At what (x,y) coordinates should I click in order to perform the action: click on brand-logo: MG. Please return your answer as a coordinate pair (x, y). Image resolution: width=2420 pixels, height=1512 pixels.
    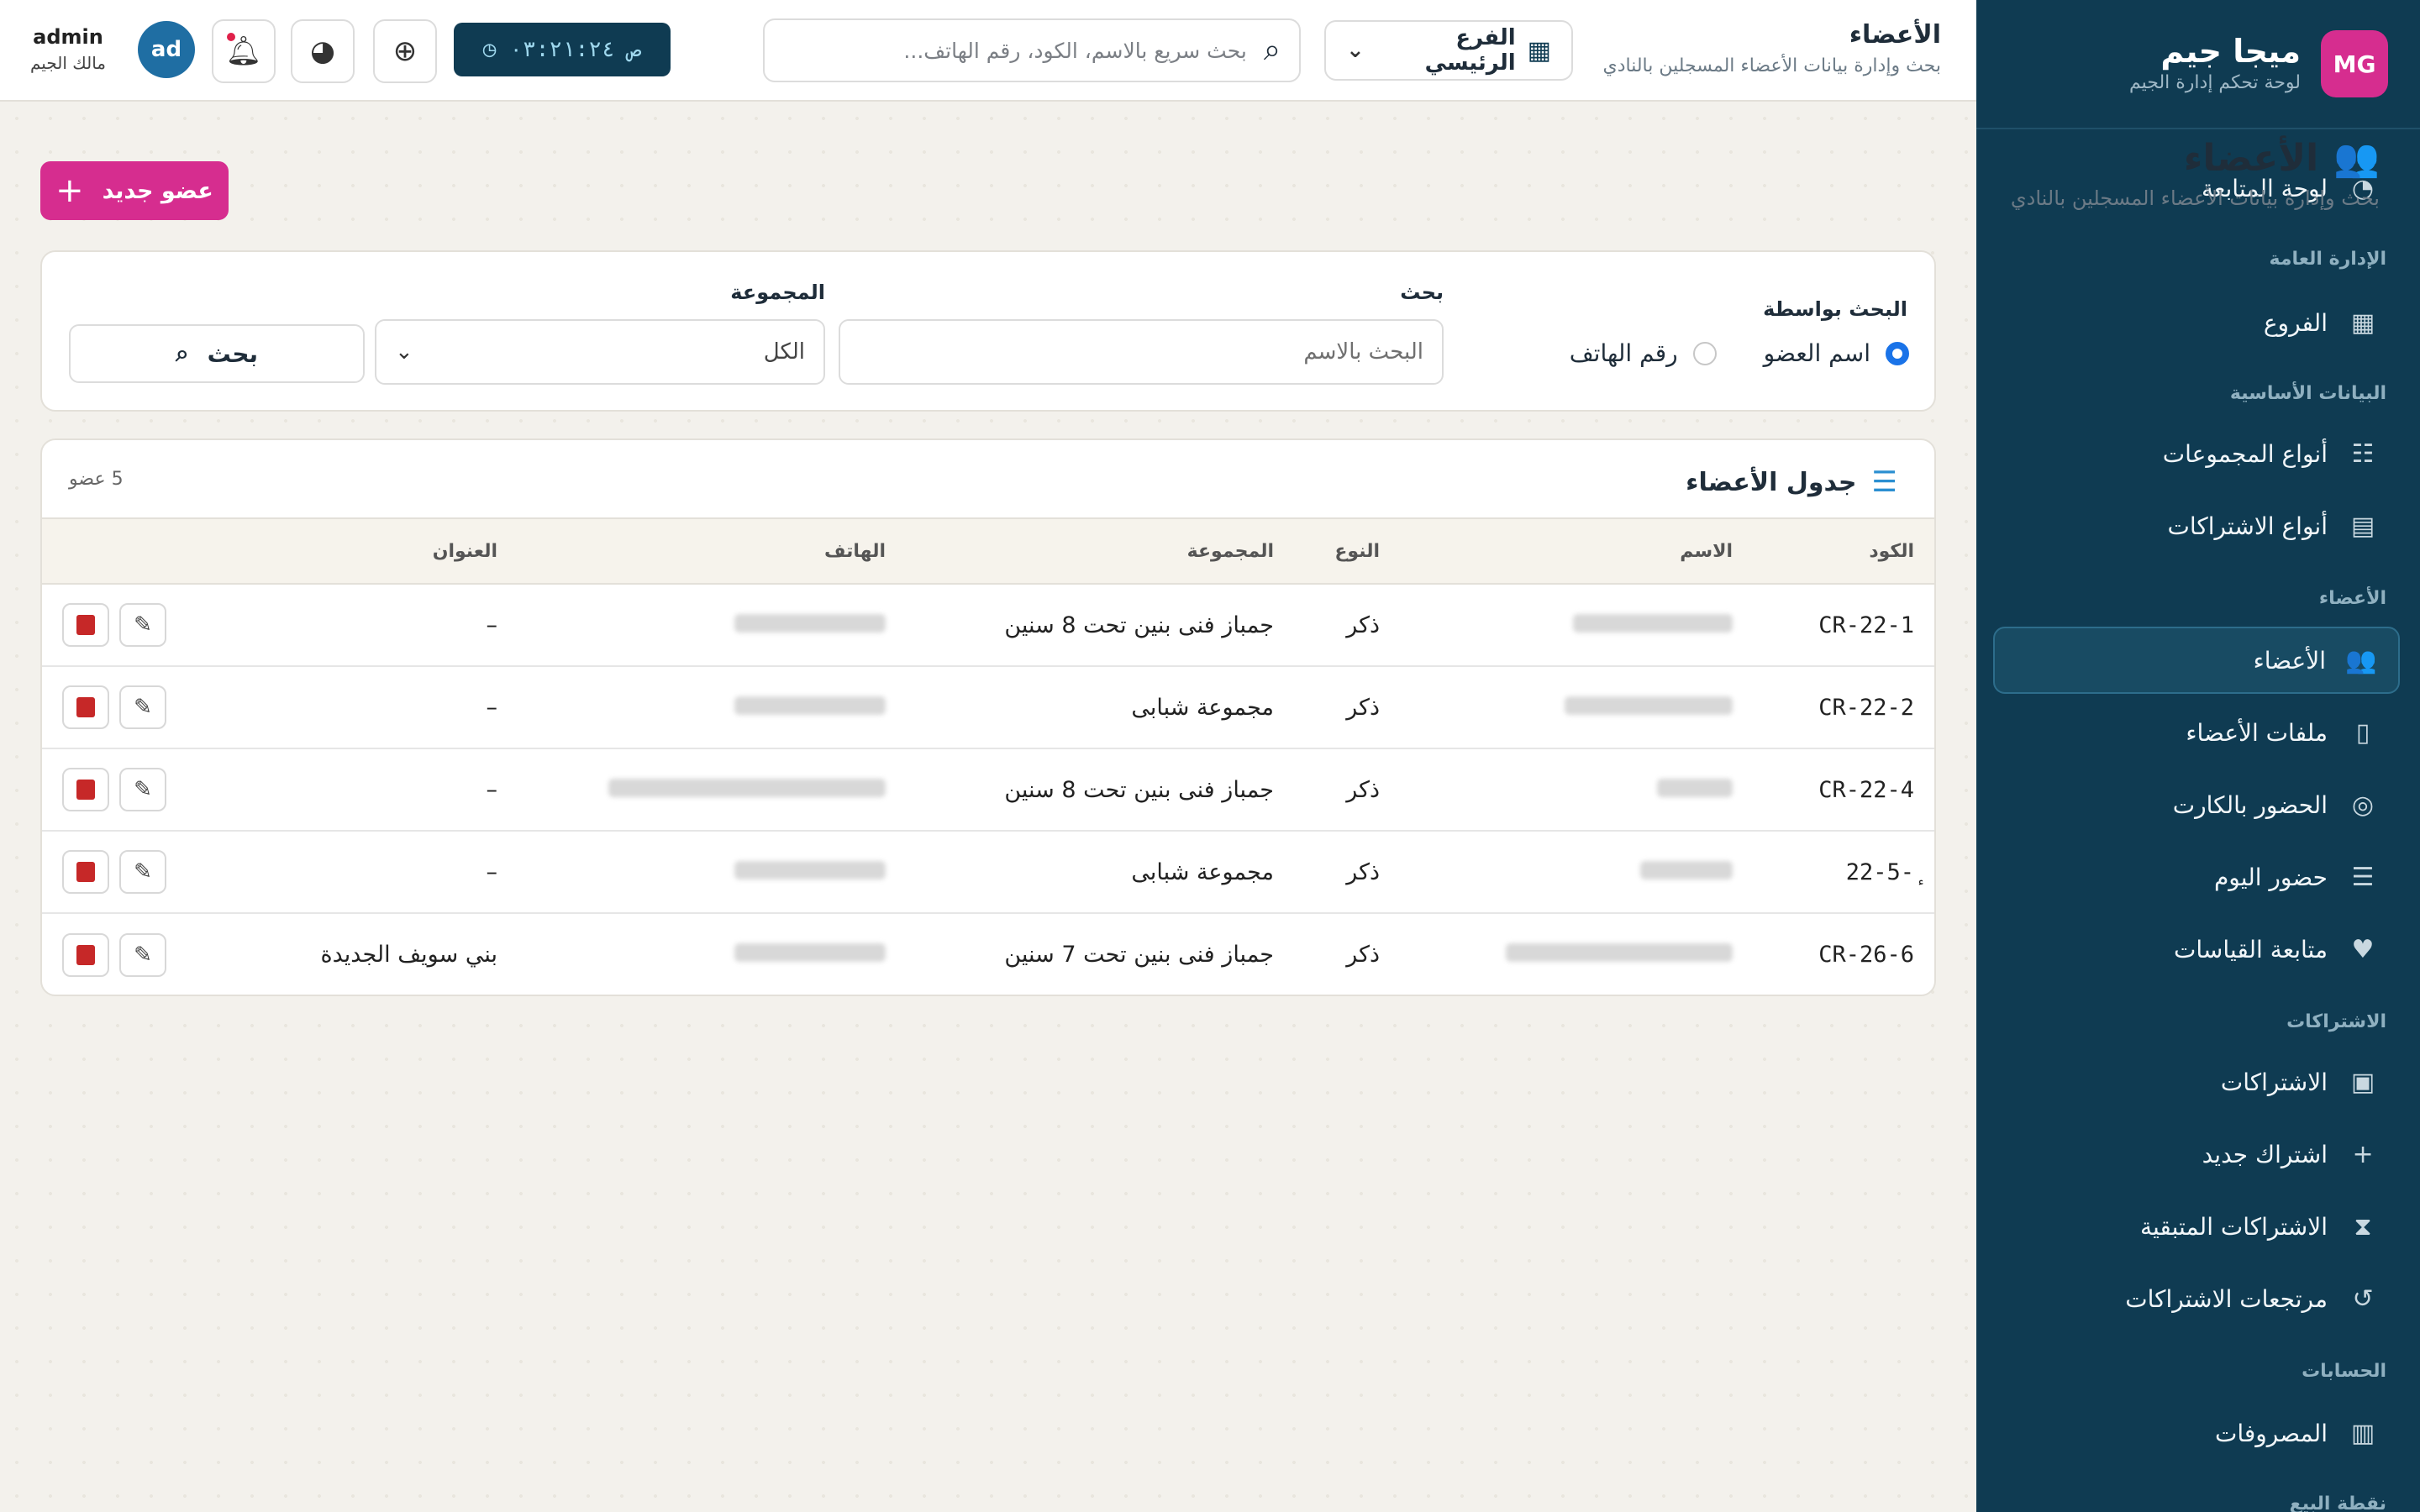
    Looking at the image, I should click on (2354, 63).